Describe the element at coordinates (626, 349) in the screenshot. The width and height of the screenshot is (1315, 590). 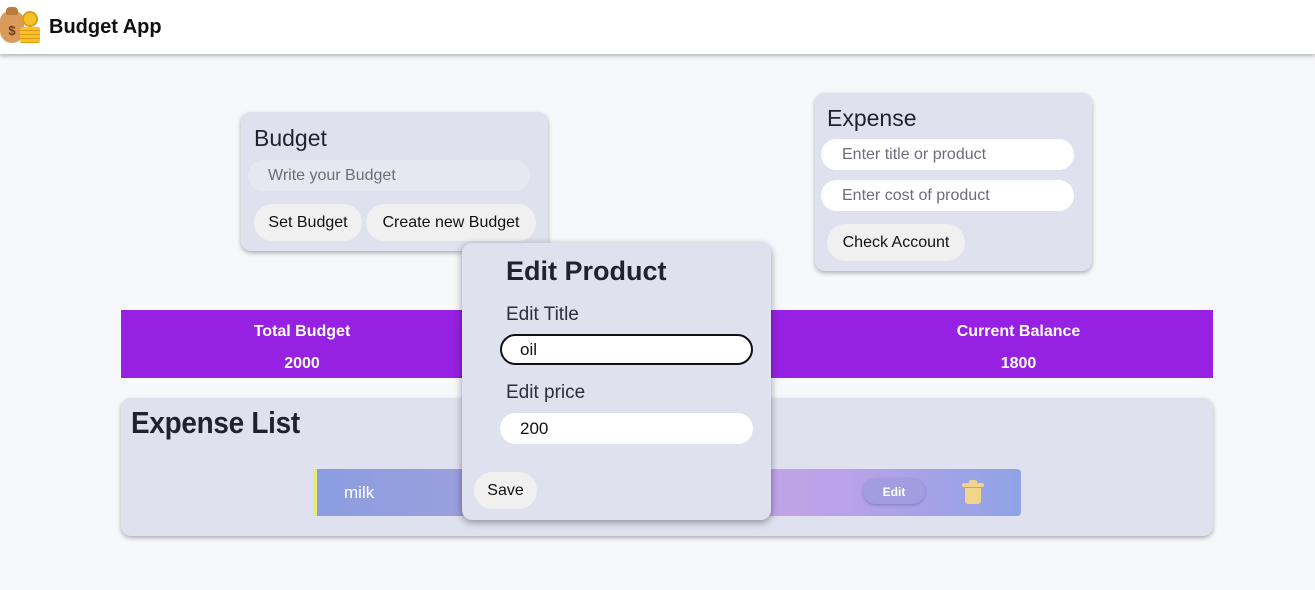
I see `edit-title-input` at that location.